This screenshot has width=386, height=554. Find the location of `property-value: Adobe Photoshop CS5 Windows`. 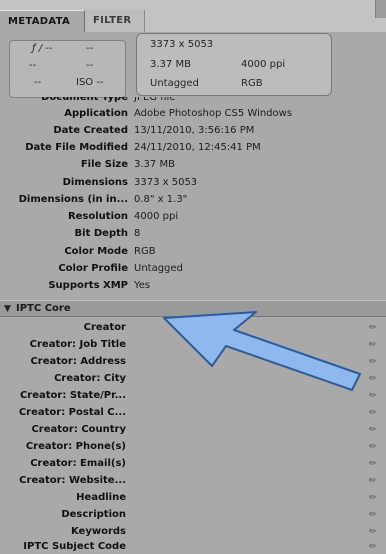

property-value: Adobe Photoshop CS5 Windows is located at coordinates (213, 113).